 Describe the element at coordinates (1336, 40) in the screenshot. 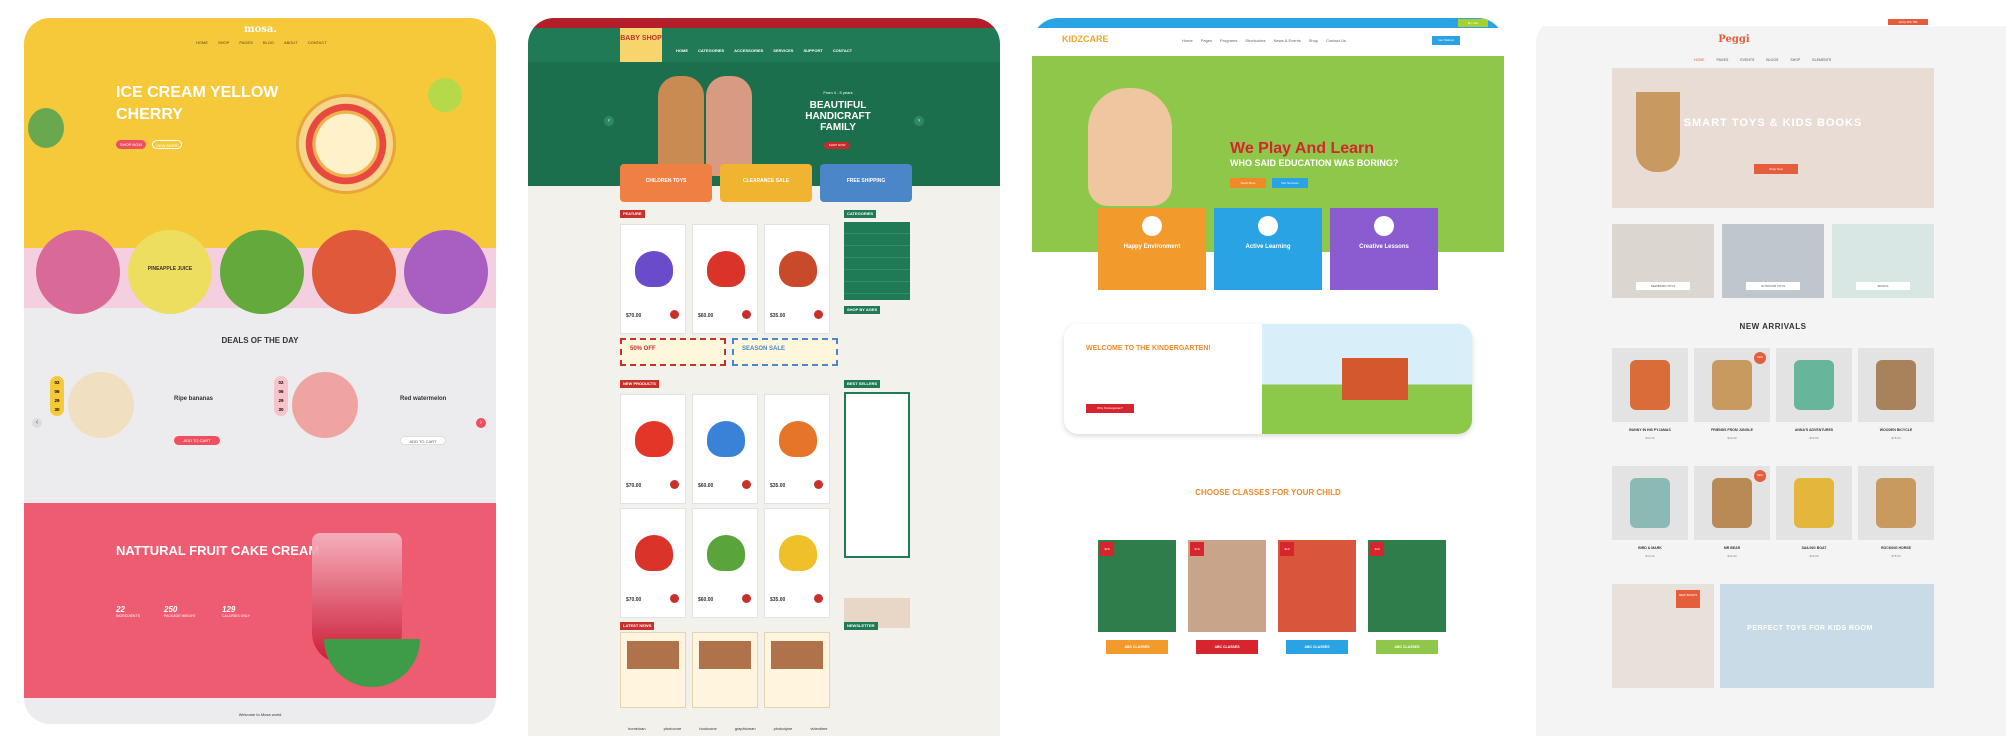

I see `menu-item-contact: Contact Us` at that location.